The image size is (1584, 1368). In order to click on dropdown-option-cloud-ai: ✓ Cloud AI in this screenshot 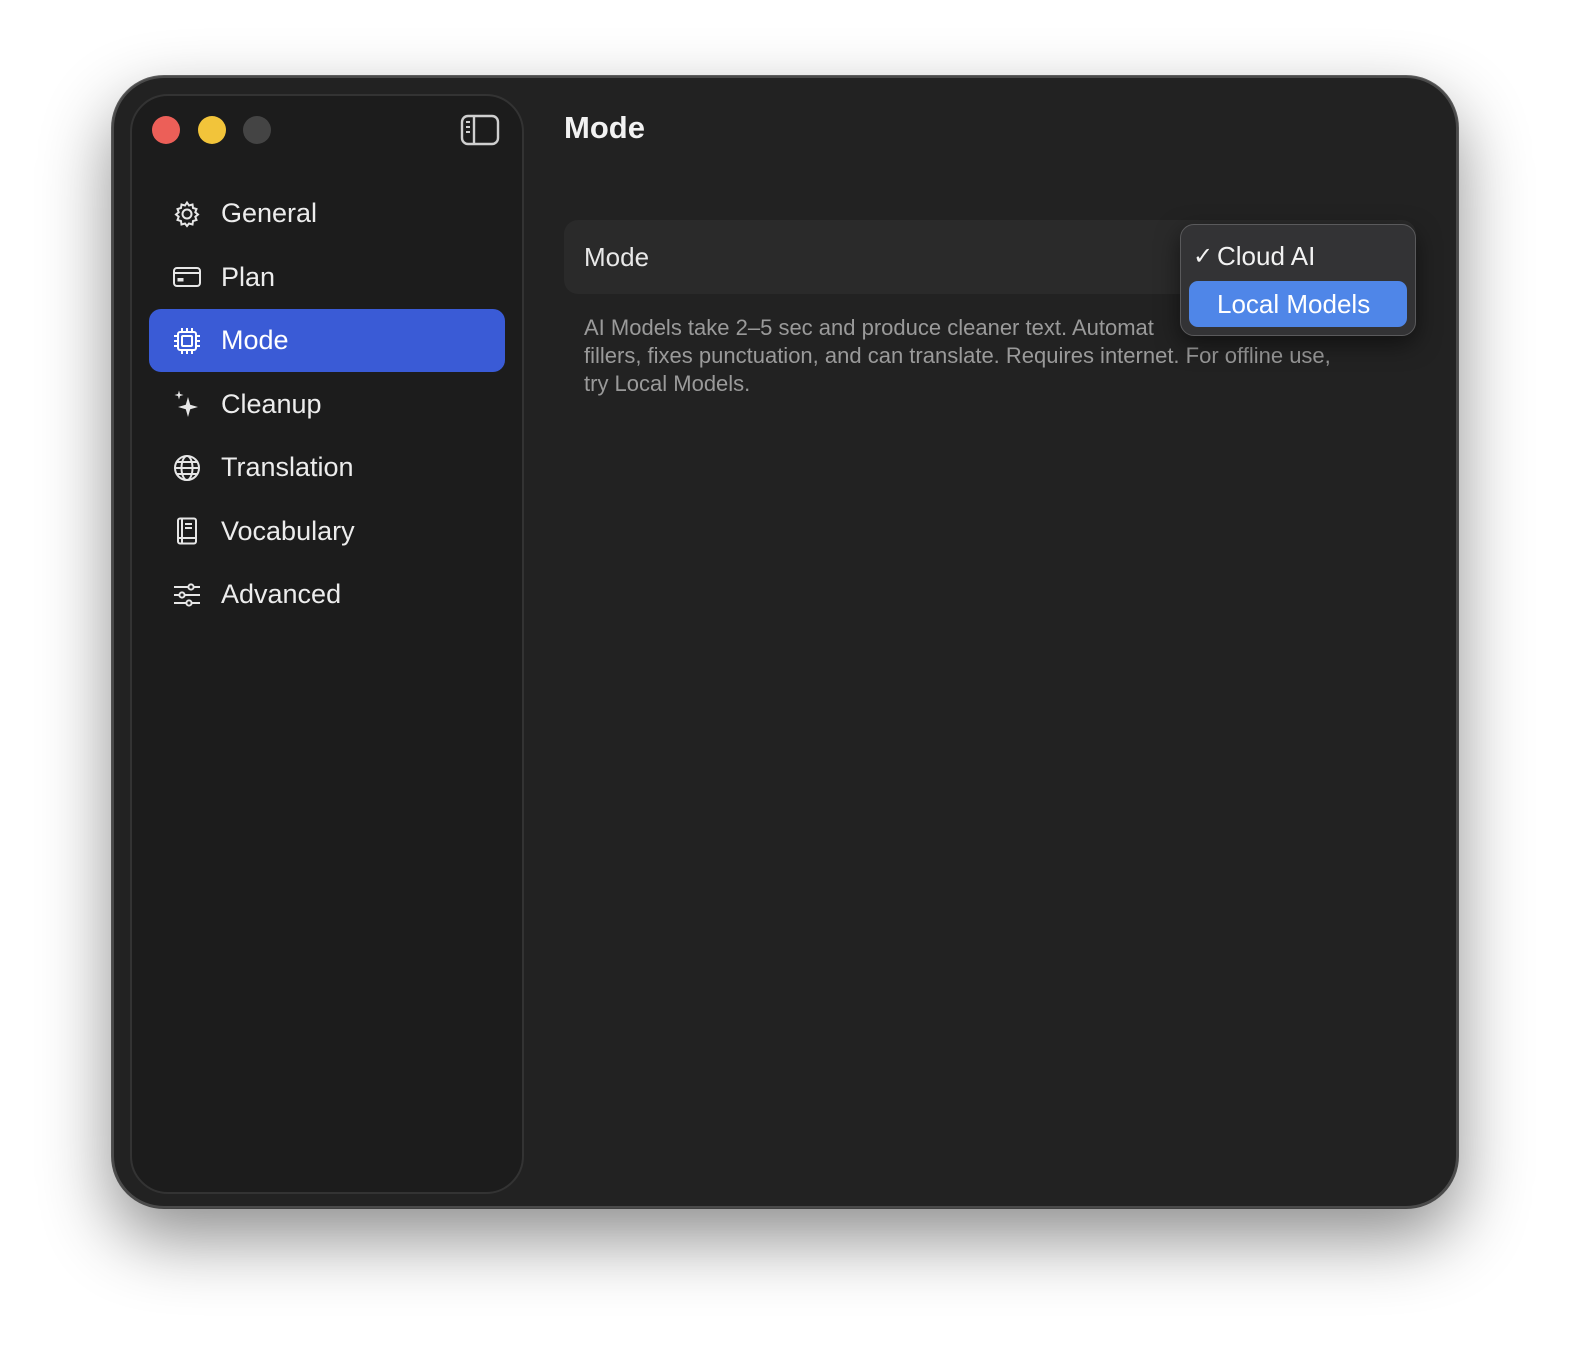, I will do `click(1298, 256)`.